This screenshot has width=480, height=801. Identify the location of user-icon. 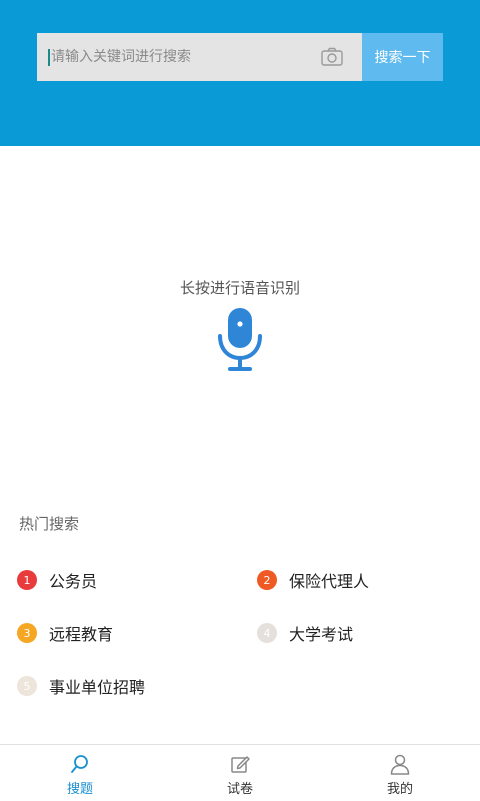
(400, 764).